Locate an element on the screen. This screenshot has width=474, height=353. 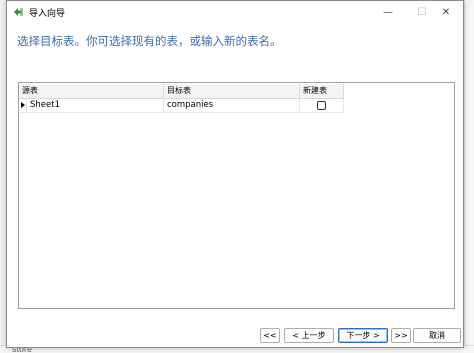
close-icon: ✕ is located at coordinates (446, 12).